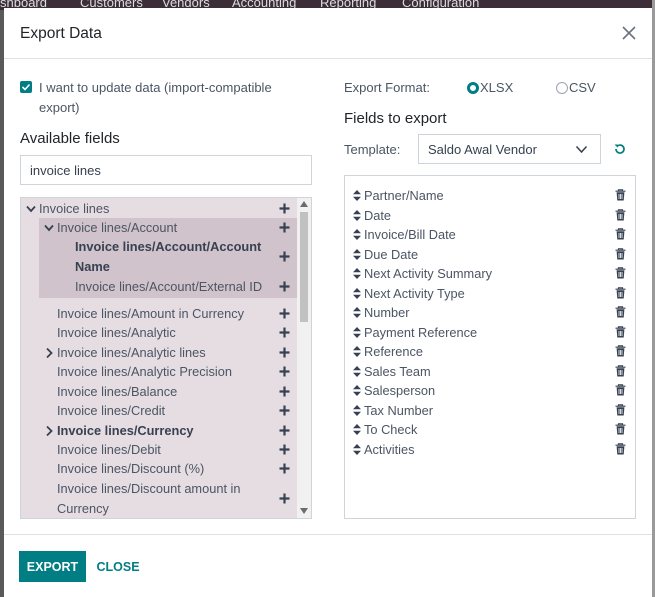  I want to click on field-tree-item: Invoice lines/Account/Account Name, so click(159, 257).